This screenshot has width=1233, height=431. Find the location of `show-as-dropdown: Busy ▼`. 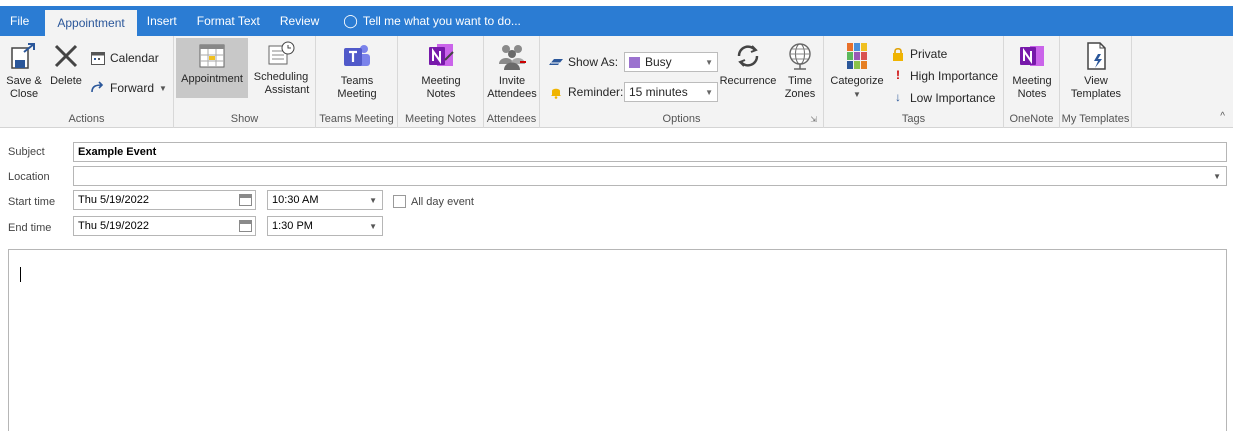

show-as-dropdown: Busy ▼ is located at coordinates (671, 62).